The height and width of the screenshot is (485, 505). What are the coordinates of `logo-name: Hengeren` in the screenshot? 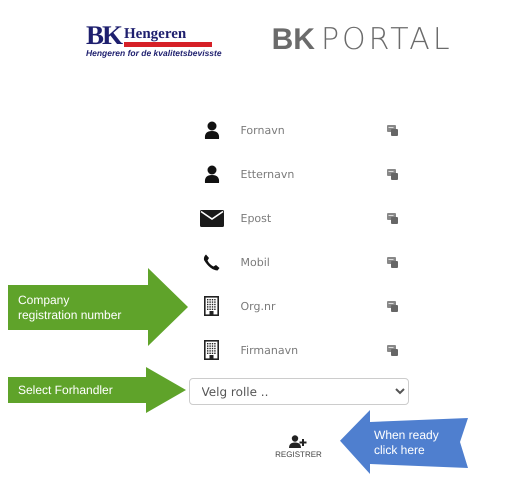 It's located at (156, 34).